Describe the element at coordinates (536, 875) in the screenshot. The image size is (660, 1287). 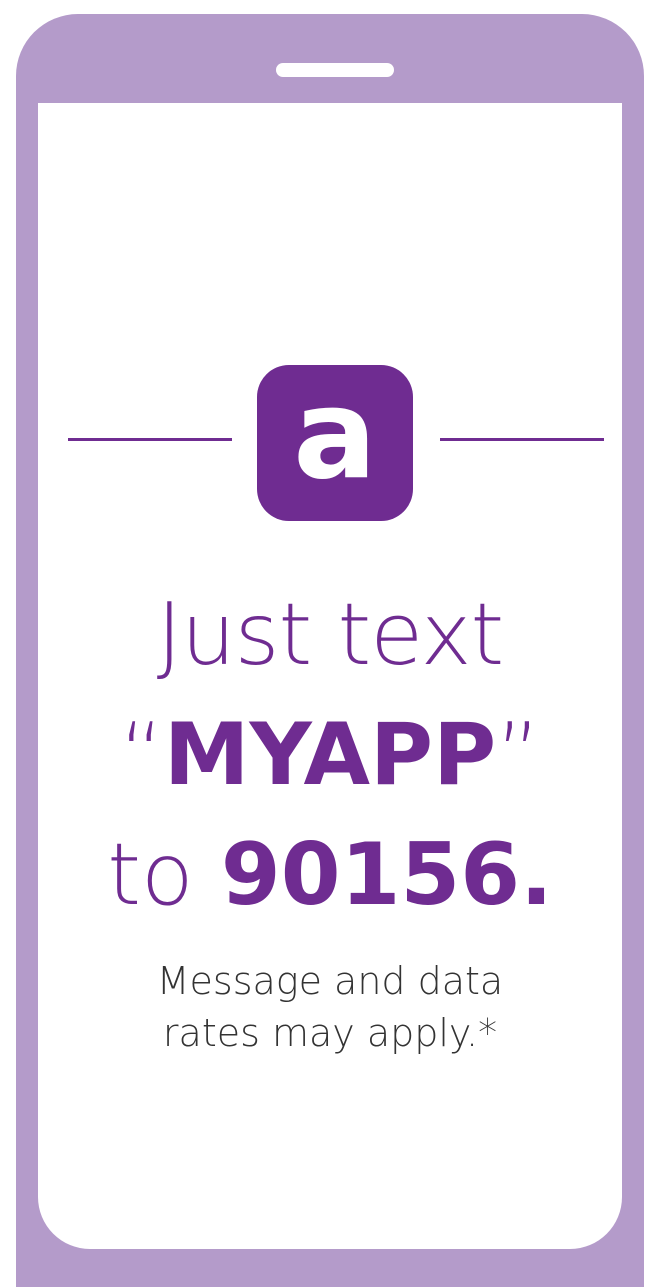
I see `headline-period: .` at that location.